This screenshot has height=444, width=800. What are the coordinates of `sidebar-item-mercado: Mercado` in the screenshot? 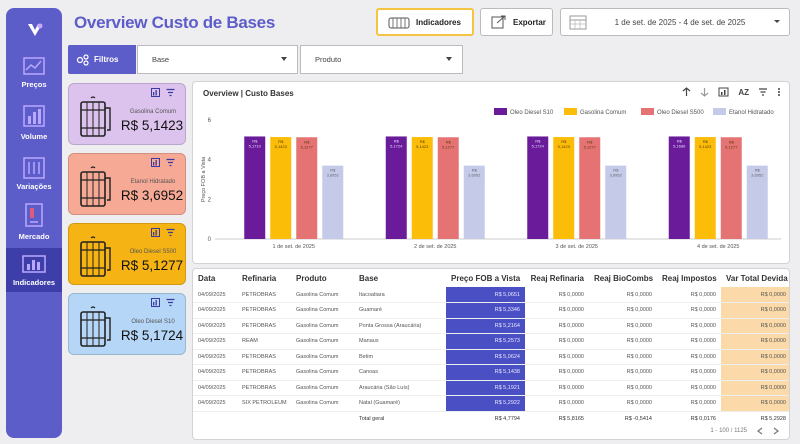 It's located at (34, 221).